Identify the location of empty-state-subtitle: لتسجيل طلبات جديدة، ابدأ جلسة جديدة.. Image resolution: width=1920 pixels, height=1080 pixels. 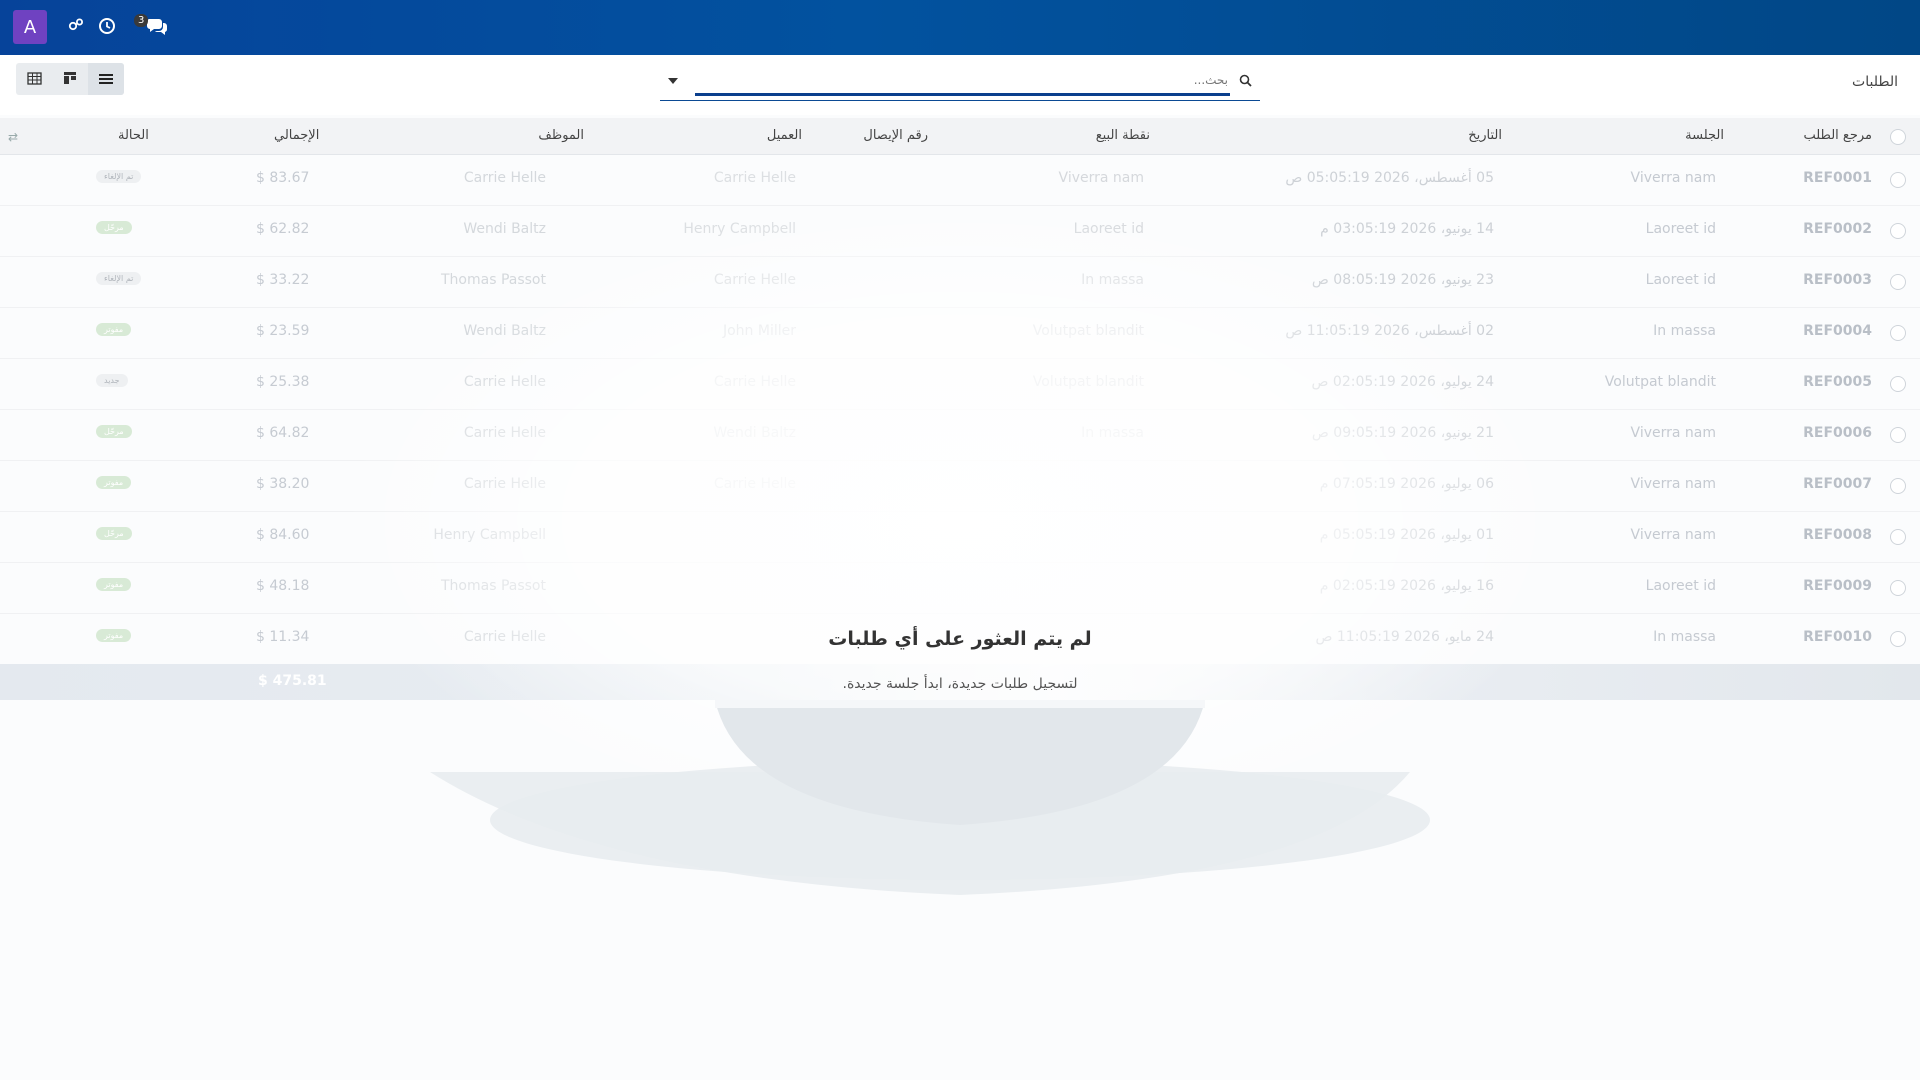
(960, 684).